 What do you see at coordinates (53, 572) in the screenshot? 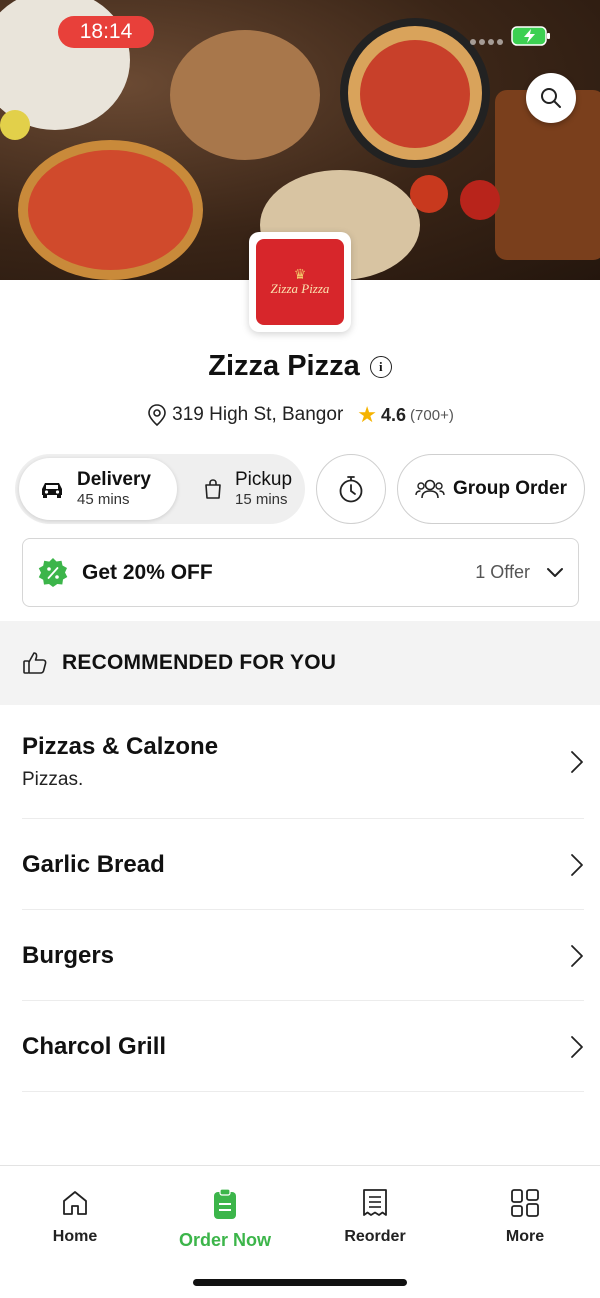
I see `discount-badge-icon` at bounding box center [53, 572].